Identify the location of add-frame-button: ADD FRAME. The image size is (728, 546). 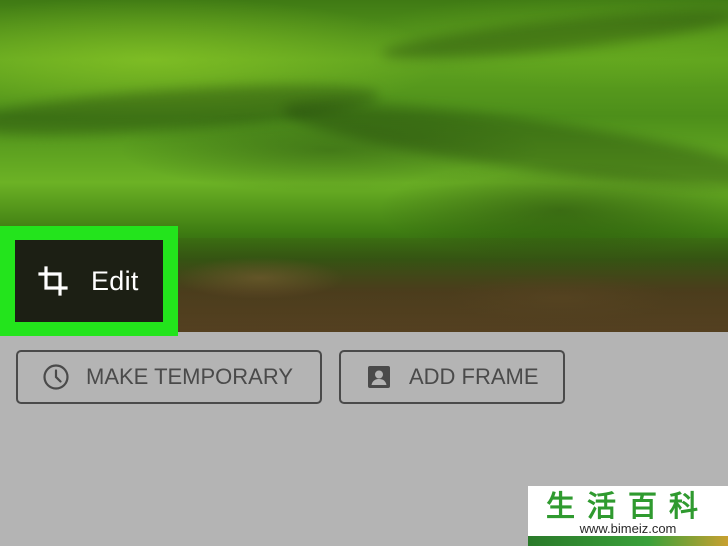
(452, 377).